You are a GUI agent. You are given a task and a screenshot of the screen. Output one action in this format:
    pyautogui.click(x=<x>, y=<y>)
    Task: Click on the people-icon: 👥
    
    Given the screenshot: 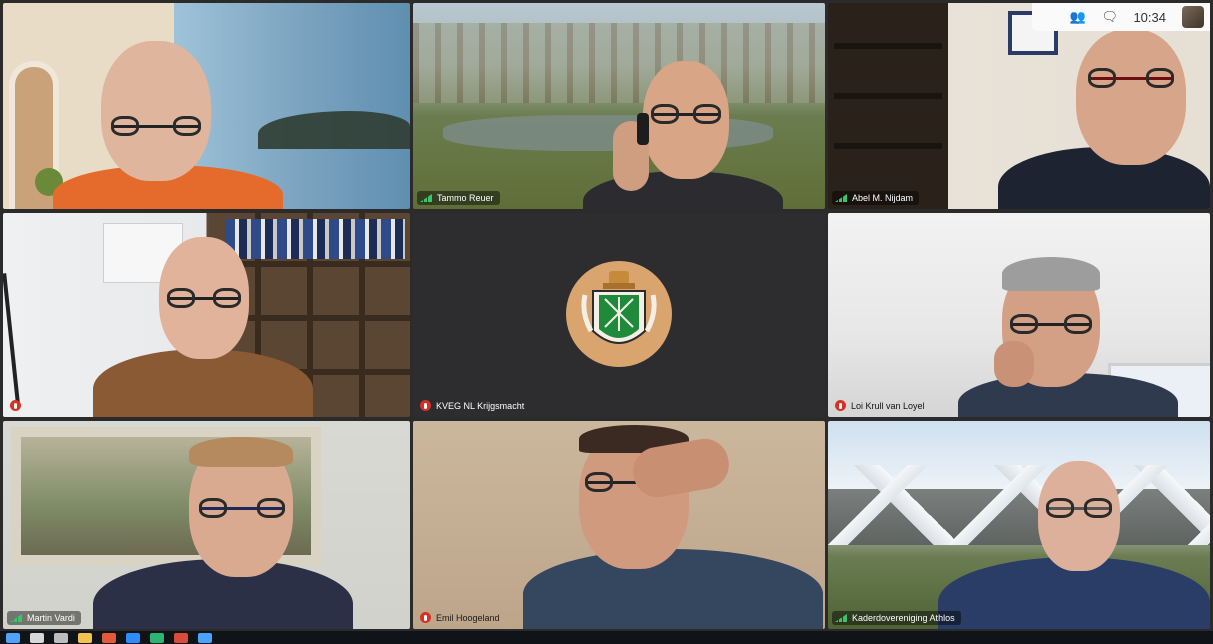 What is the action you would take?
    pyautogui.click(x=1077, y=17)
    